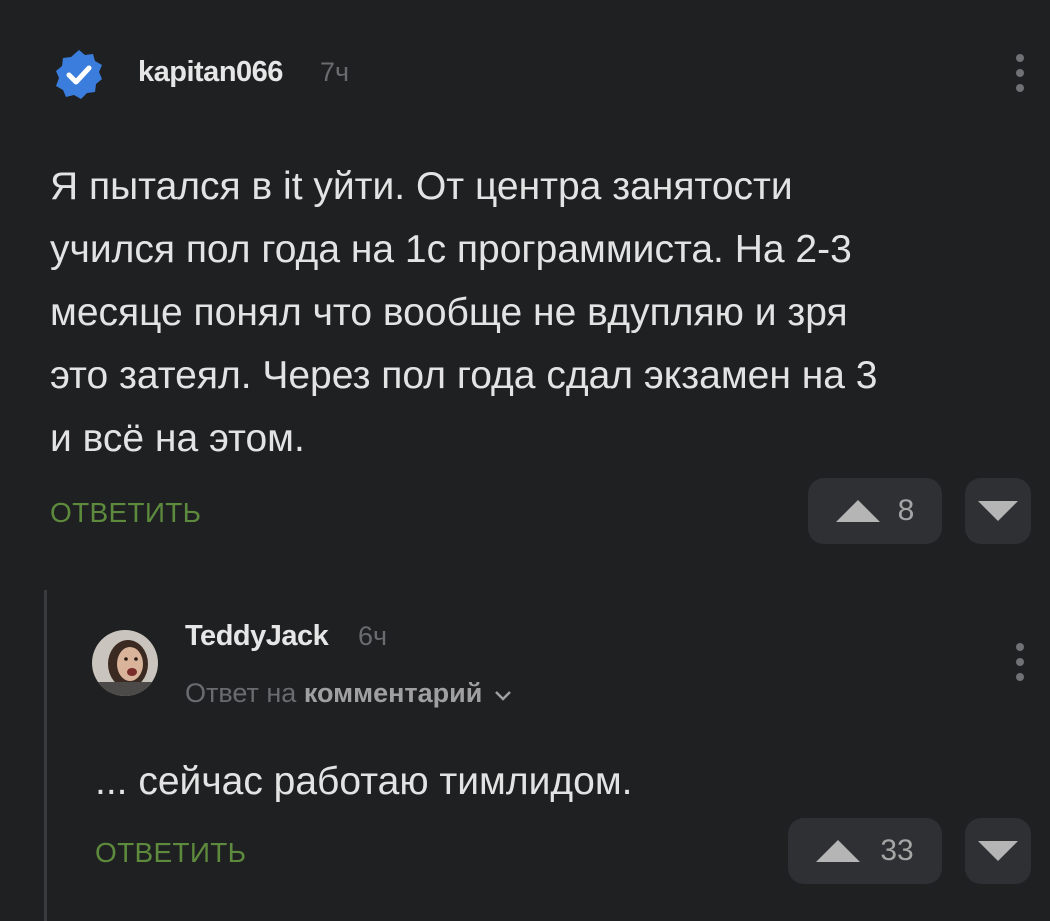 Image resolution: width=1050 pixels, height=921 pixels. I want to click on reply-upvote-button: 33, so click(865, 851).